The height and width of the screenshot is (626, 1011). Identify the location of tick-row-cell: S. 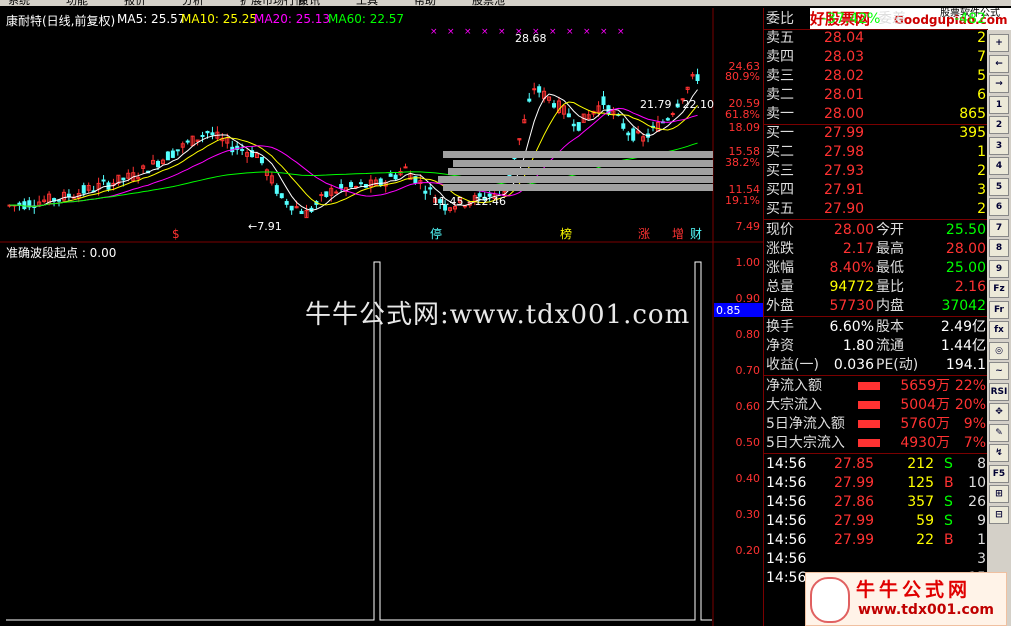
(948, 502).